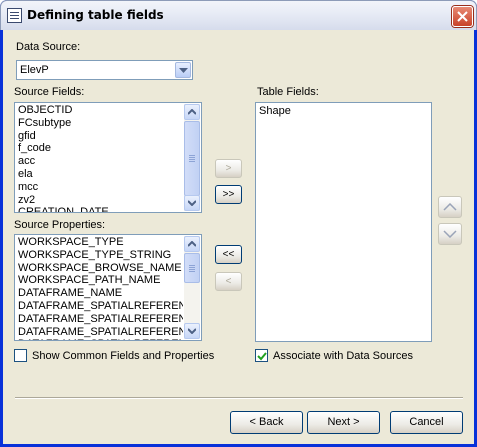 Image resolution: width=477 pixels, height=447 pixels. Describe the element at coordinates (100, 123) in the screenshot. I see `list-item: FCsubtype` at that location.